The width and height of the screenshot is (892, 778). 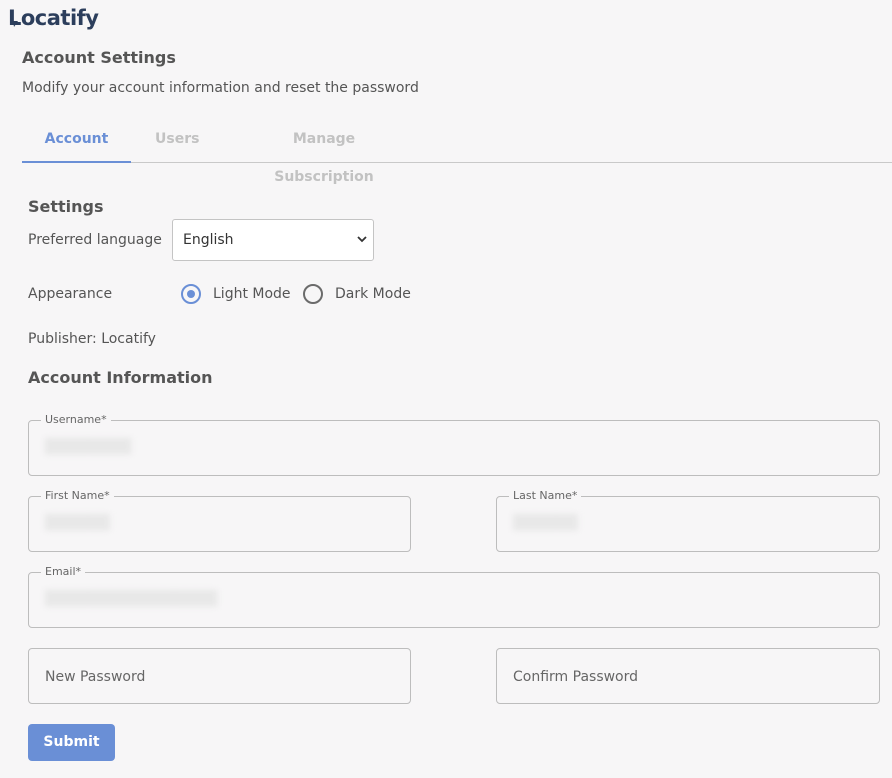 I want to click on last-name-field-label: Last Name*, so click(x=545, y=496).